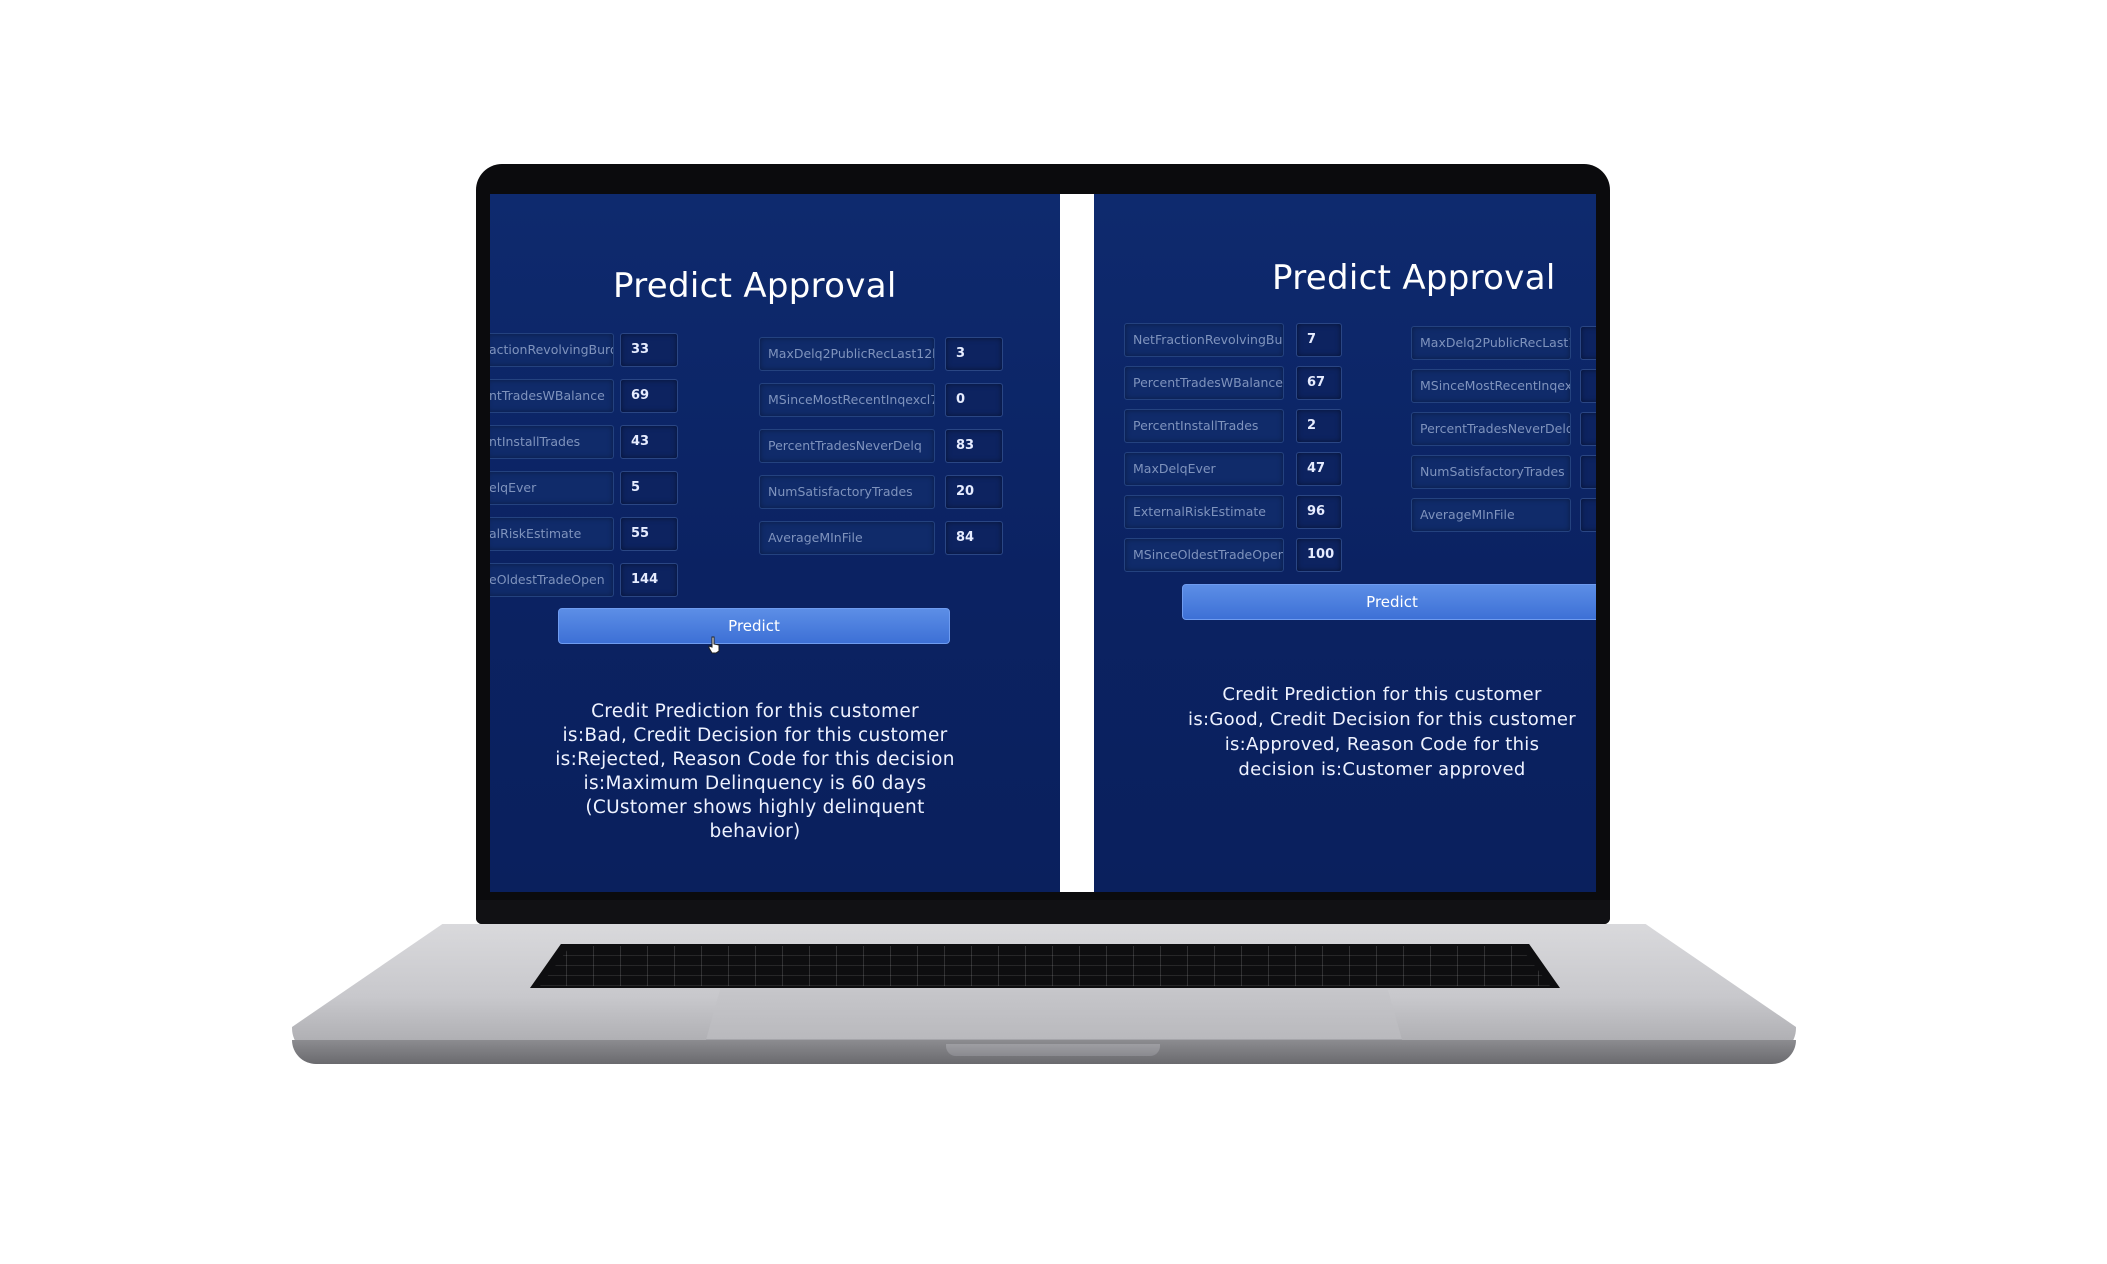  What do you see at coordinates (1053, 1050) in the screenshot?
I see `laptop-opening-notch` at bounding box center [1053, 1050].